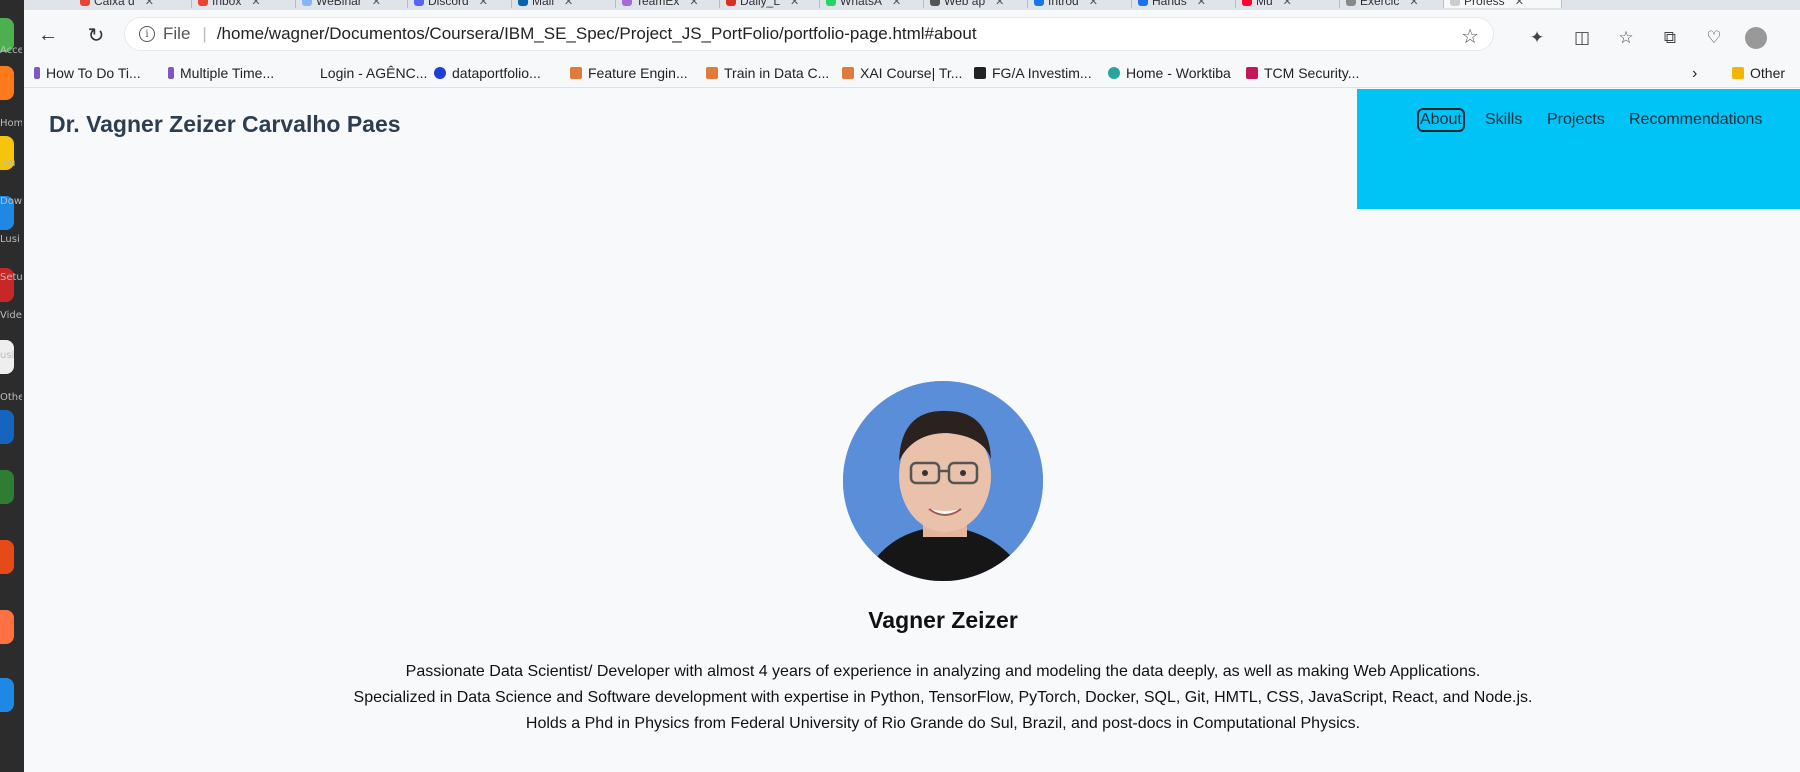 This screenshot has width=1800, height=772. I want to click on profile-name: Vagner Zeizer, so click(943, 620).